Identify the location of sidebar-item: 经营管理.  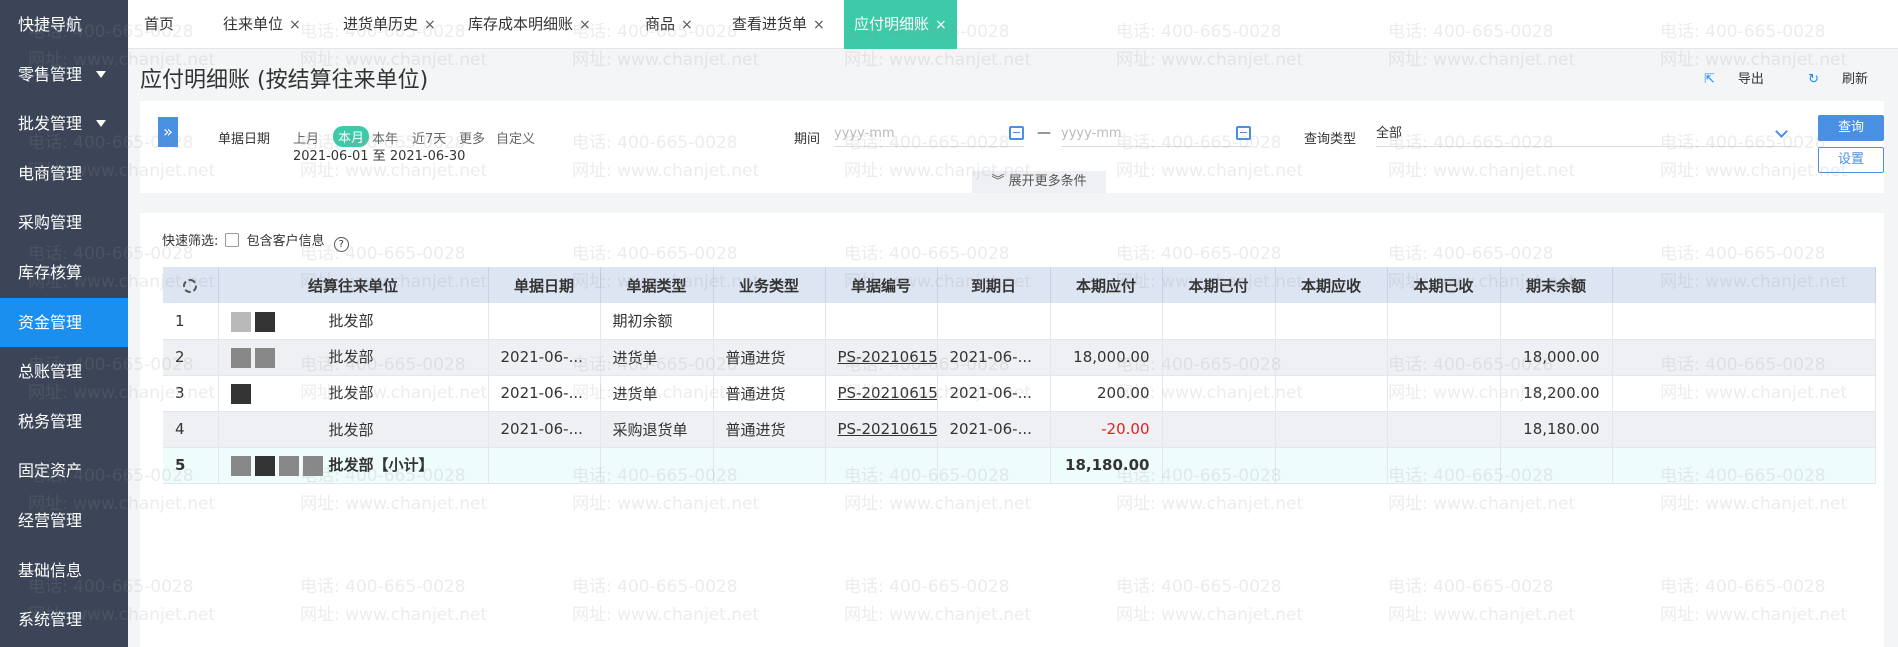
(64, 521).